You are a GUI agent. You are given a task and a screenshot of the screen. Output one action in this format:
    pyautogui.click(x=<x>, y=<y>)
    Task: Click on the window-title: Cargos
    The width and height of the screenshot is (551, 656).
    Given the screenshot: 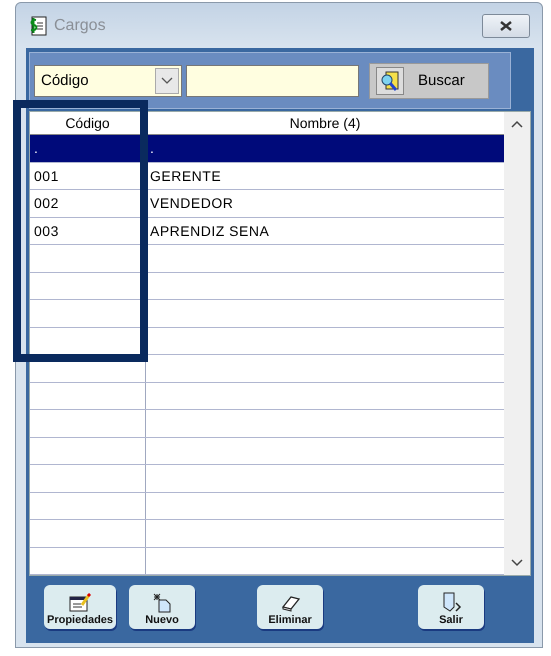 What is the action you would take?
    pyautogui.click(x=80, y=25)
    